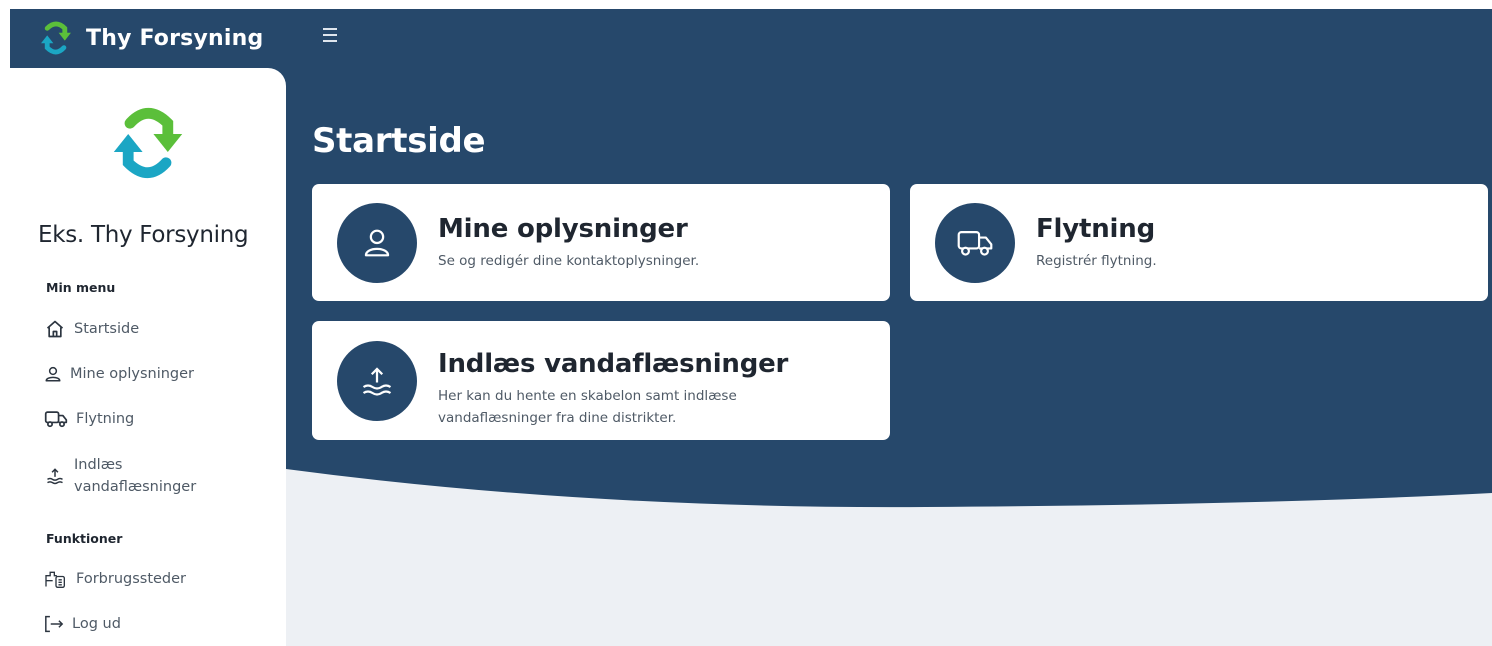 Image resolution: width=1492 pixels, height=646 pixels. I want to click on card-title: Mine oplysninger, so click(563, 229).